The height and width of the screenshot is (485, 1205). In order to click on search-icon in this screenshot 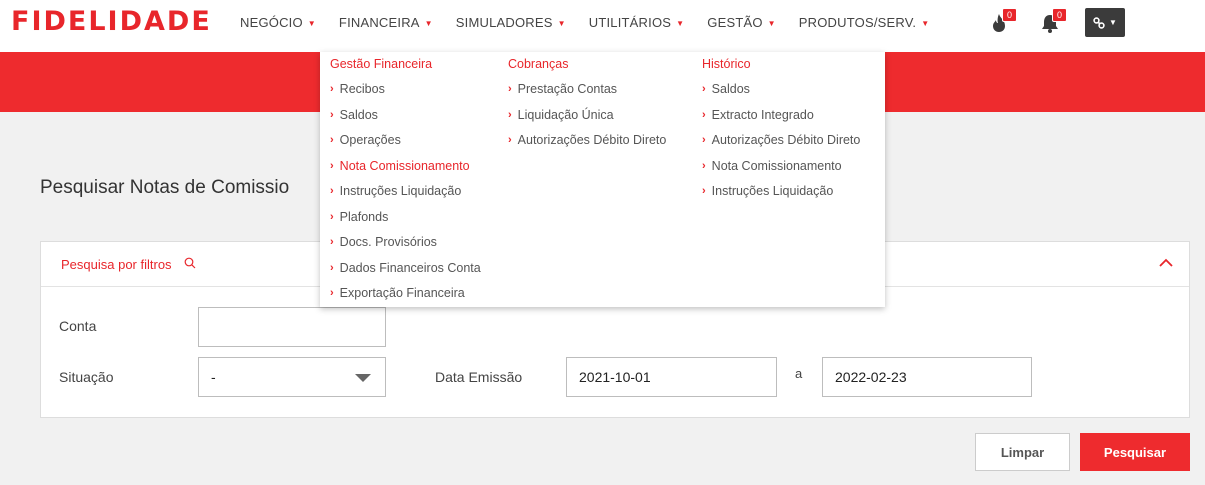, I will do `click(190, 263)`.